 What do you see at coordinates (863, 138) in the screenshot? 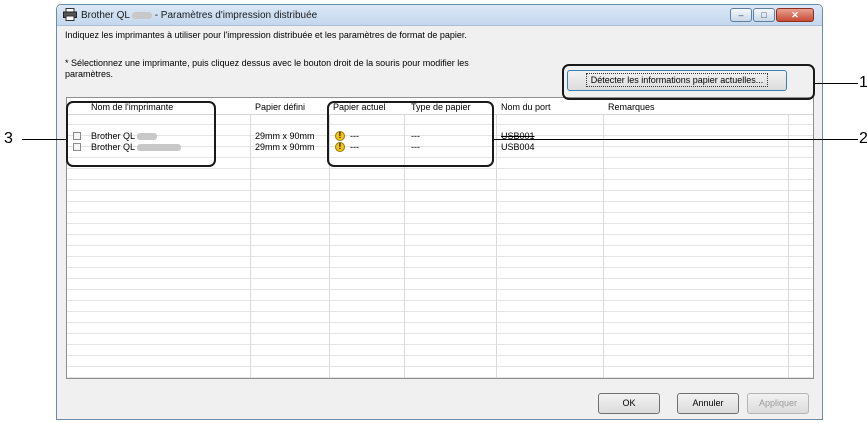
I see `callout-number-2: 2` at bounding box center [863, 138].